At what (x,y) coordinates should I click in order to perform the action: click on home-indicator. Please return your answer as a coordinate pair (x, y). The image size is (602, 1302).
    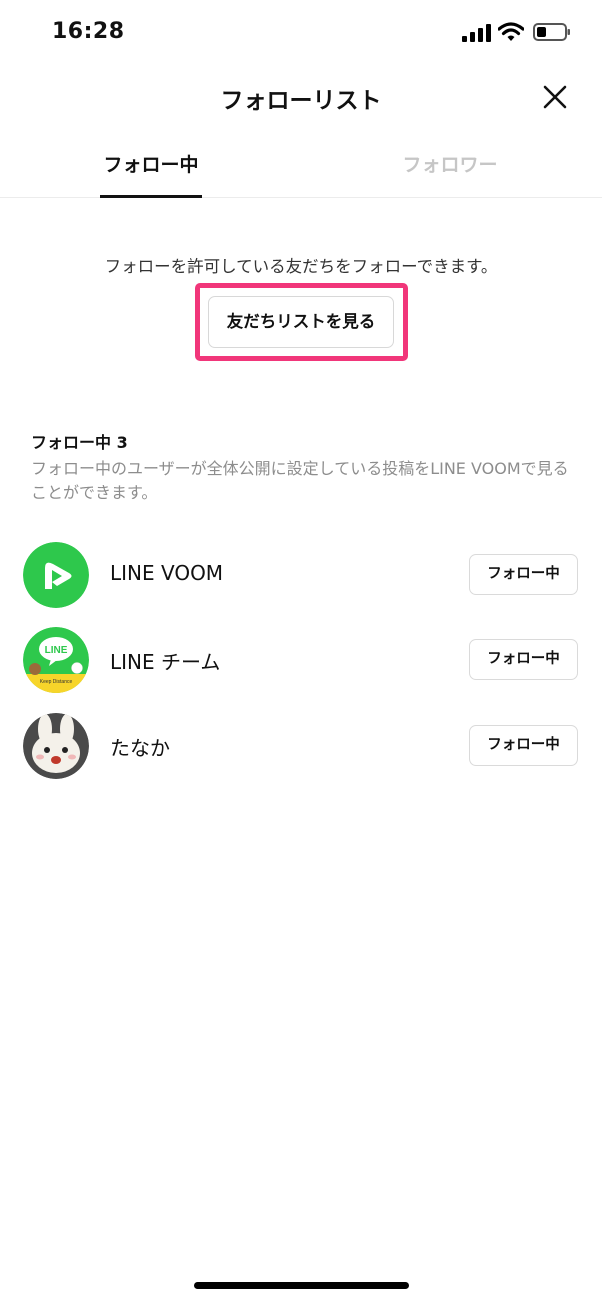
    Looking at the image, I should click on (301, 1285).